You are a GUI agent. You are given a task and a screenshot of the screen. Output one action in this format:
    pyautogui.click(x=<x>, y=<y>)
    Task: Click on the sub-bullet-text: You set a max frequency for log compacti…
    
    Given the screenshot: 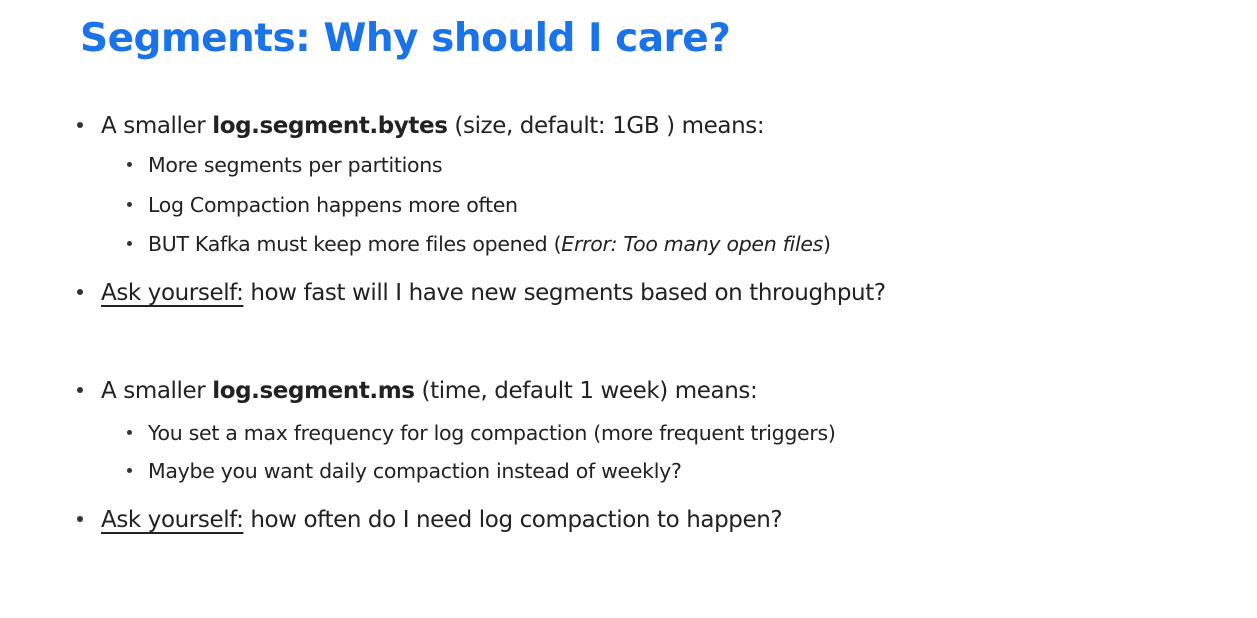 What is the action you would take?
    pyautogui.click(x=492, y=433)
    